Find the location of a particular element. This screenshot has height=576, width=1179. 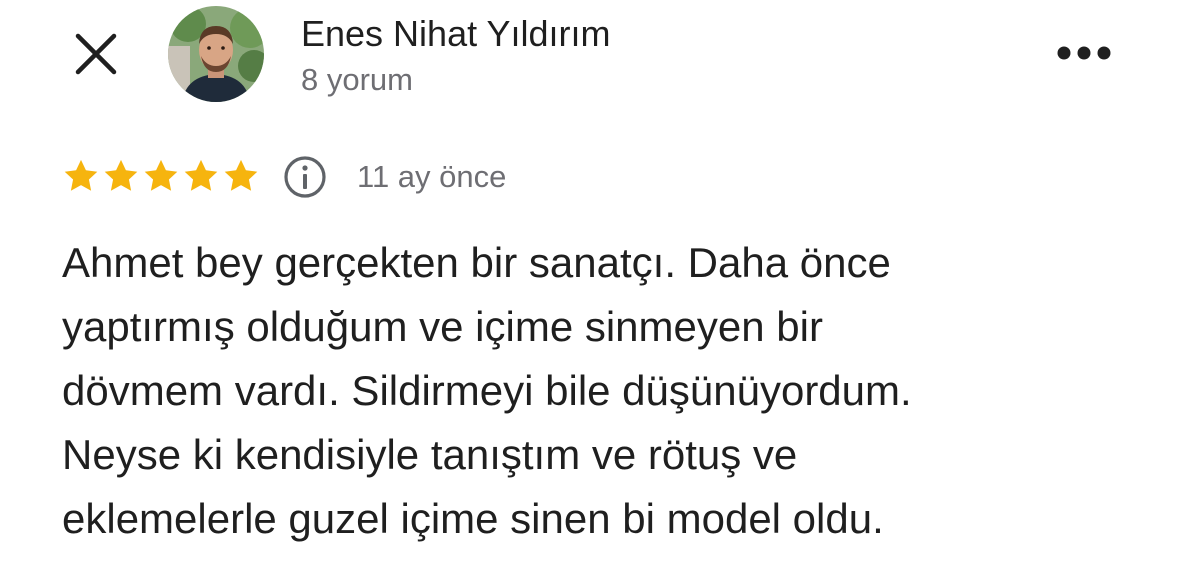

info-icon is located at coordinates (305, 177).